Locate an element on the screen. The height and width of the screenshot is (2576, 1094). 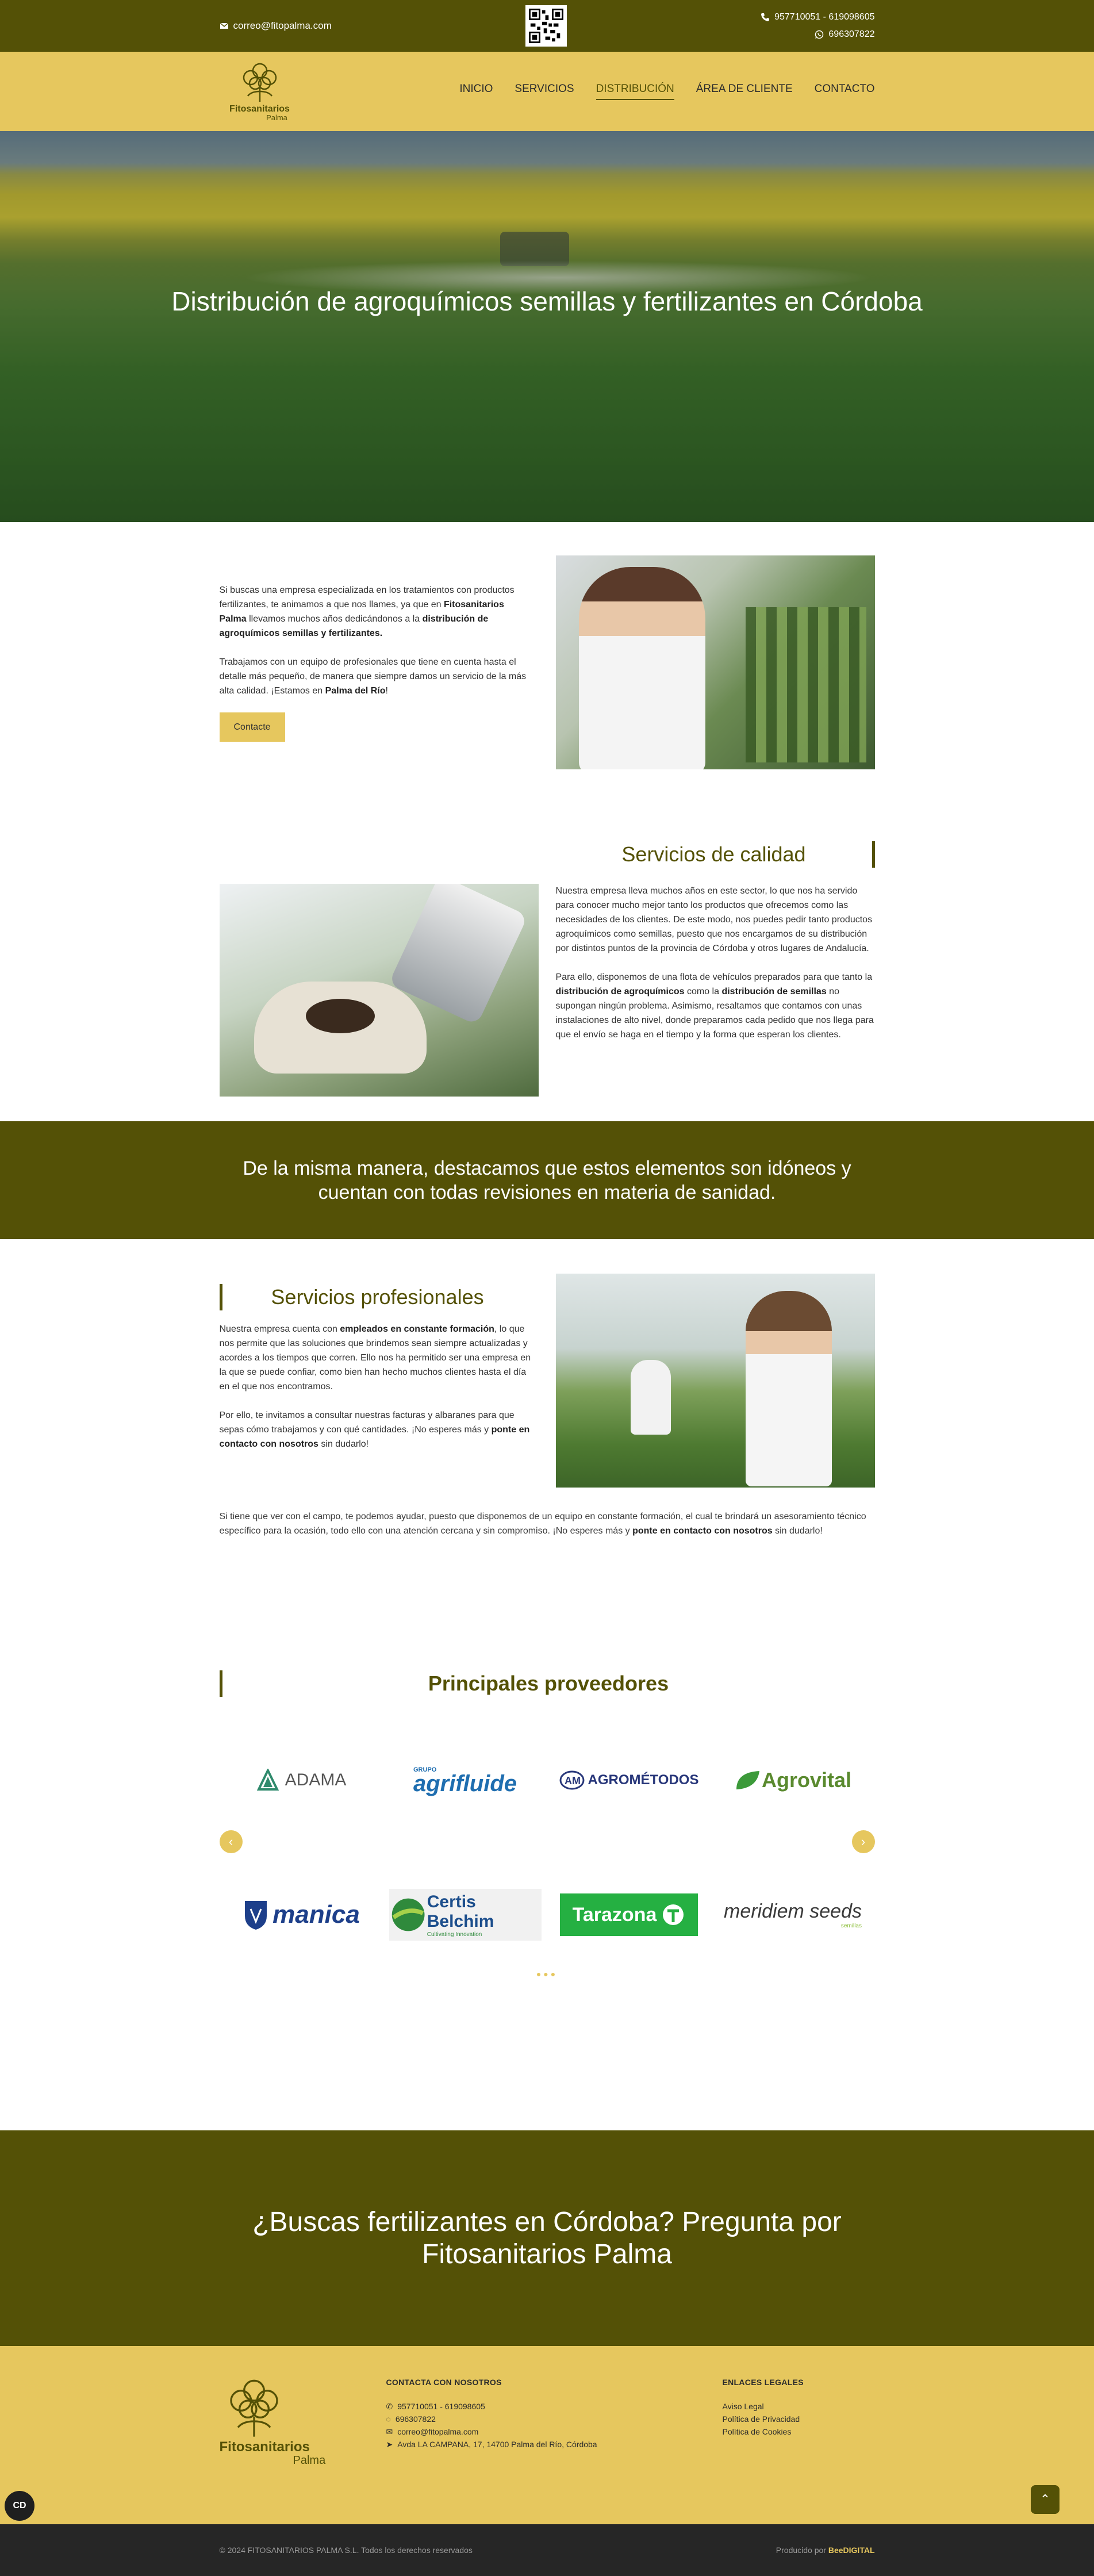
whatsapp-icon: ◌ is located at coordinates (388, 2419).